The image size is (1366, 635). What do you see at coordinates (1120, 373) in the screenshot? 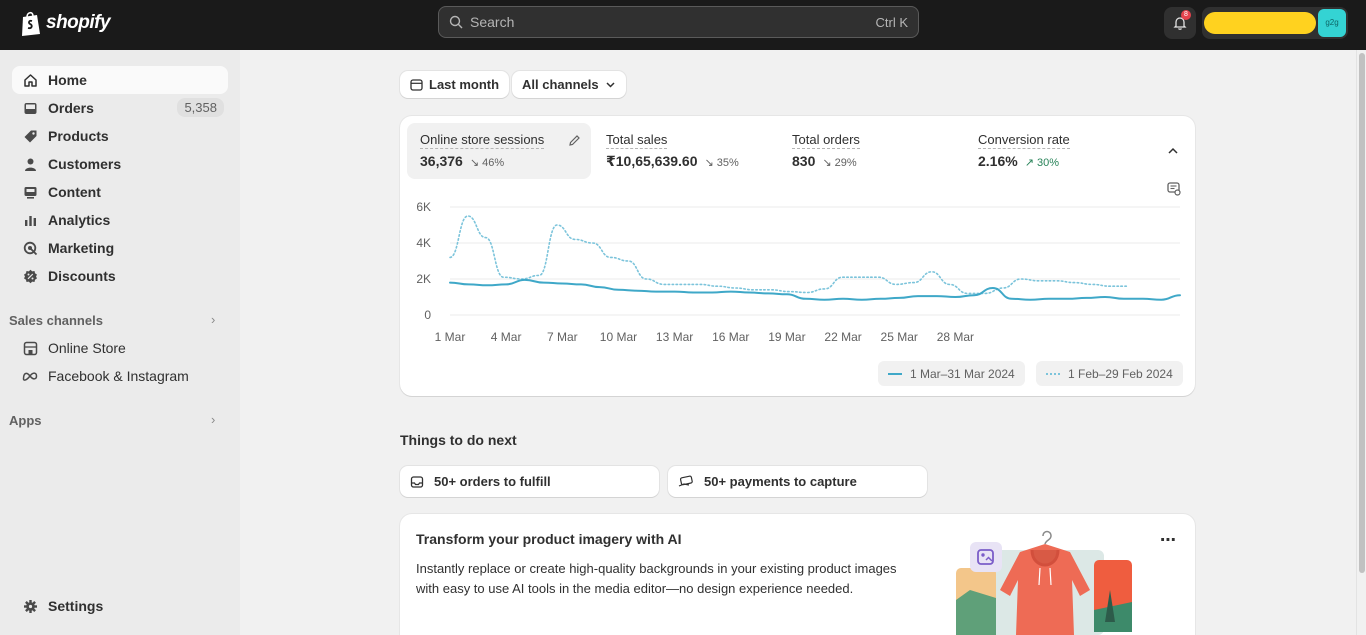
I see `legend-label: 1 Feb–29 Feb 2024` at bounding box center [1120, 373].